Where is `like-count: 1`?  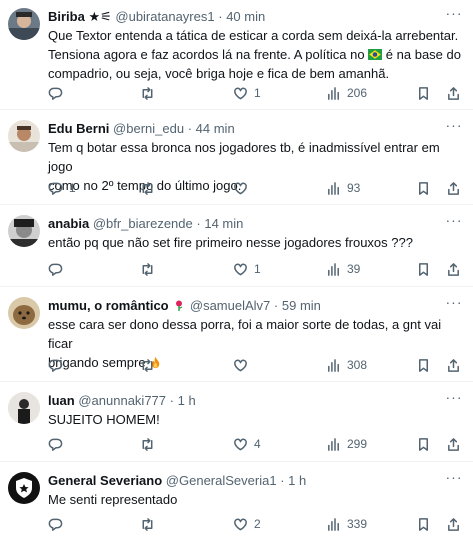 like-count: 1 is located at coordinates (257, 93).